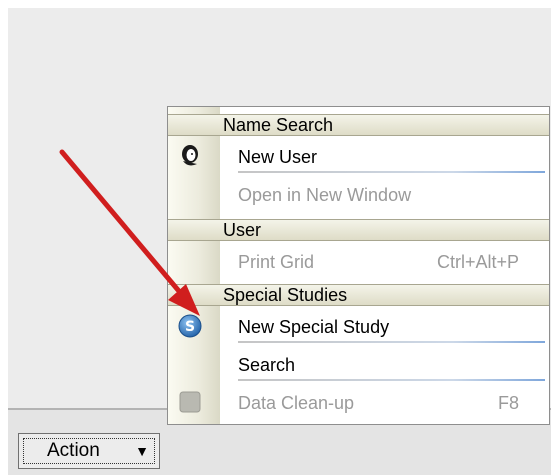 The image size is (551, 475). What do you see at coordinates (278, 157) in the screenshot?
I see `menu-item-label: New User` at bounding box center [278, 157].